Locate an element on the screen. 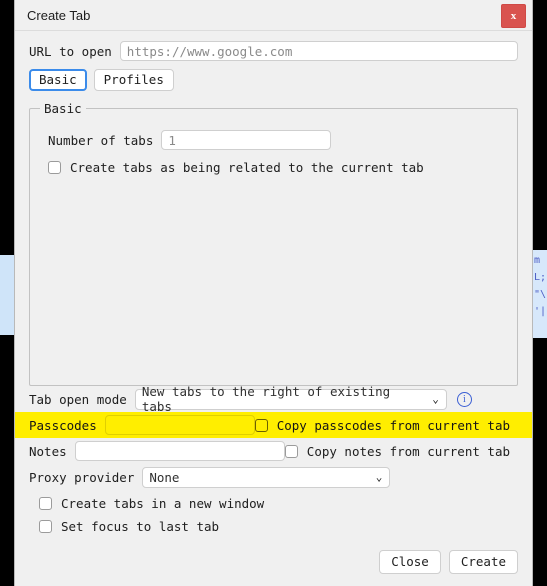 This screenshot has width=547, height=586. tab-profiles: Profiles is located at coordinates (133, 80).